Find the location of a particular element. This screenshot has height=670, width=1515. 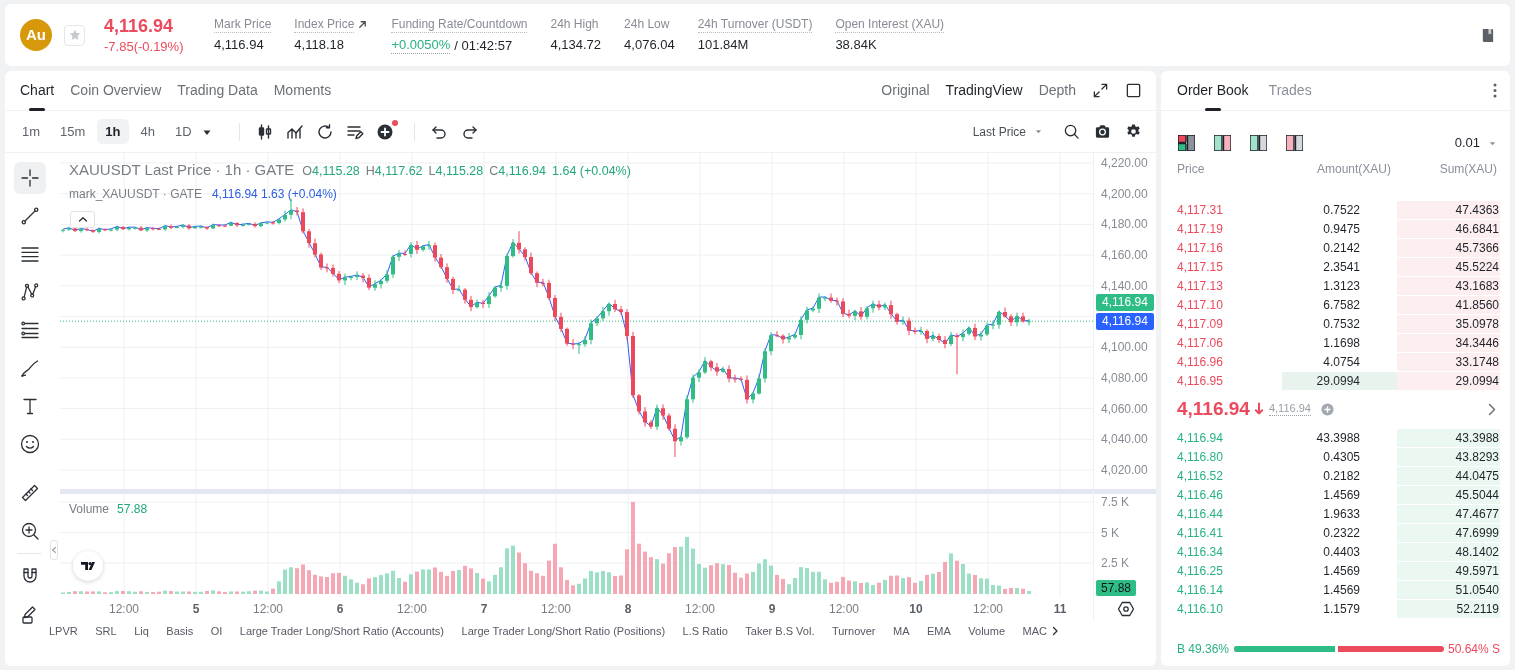

indicator-button: OI is located at coordinates (216, 631).